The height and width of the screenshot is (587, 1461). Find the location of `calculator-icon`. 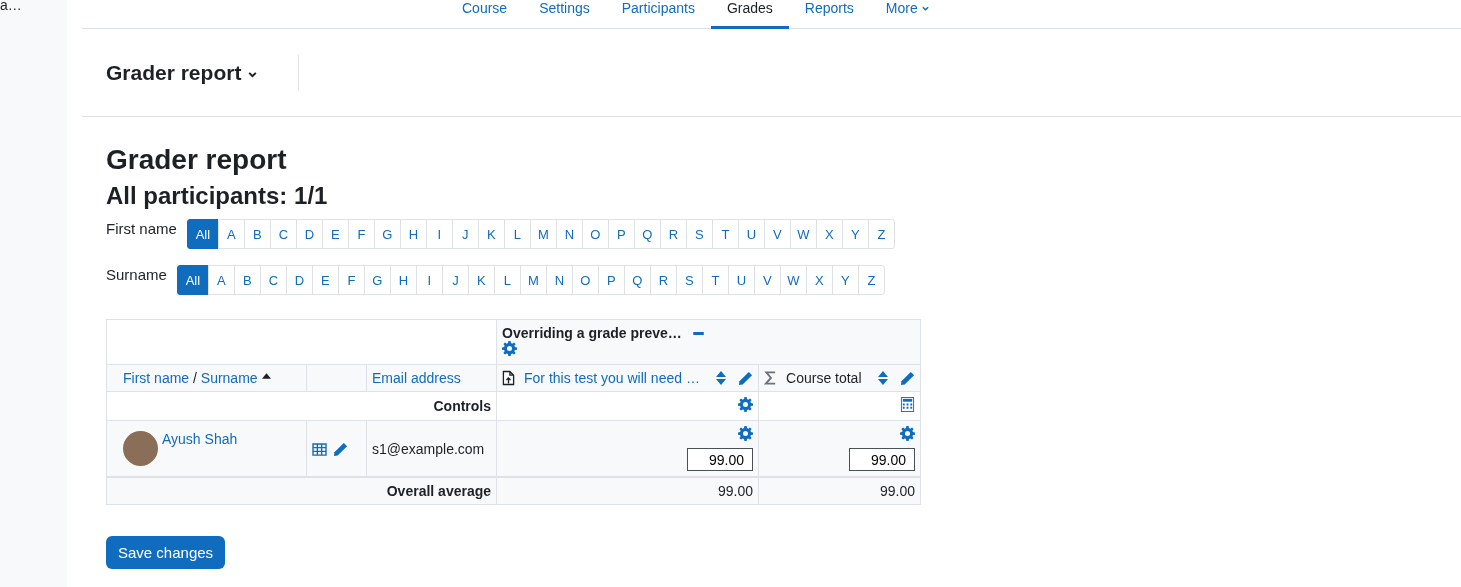

calculator-icon is located at coordinates (908, 404).